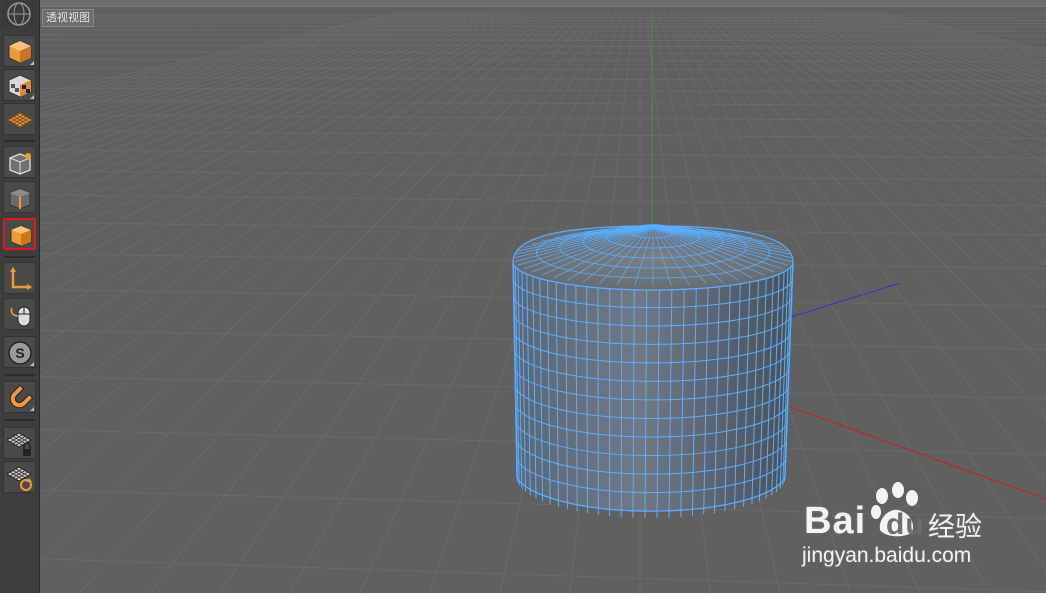 The height and width of the screenshot is (593, 1046). What do you see at coordinates (19, 85) in the screenshot?
I see `tool-texture-mode` at bounding box center [19, 85].